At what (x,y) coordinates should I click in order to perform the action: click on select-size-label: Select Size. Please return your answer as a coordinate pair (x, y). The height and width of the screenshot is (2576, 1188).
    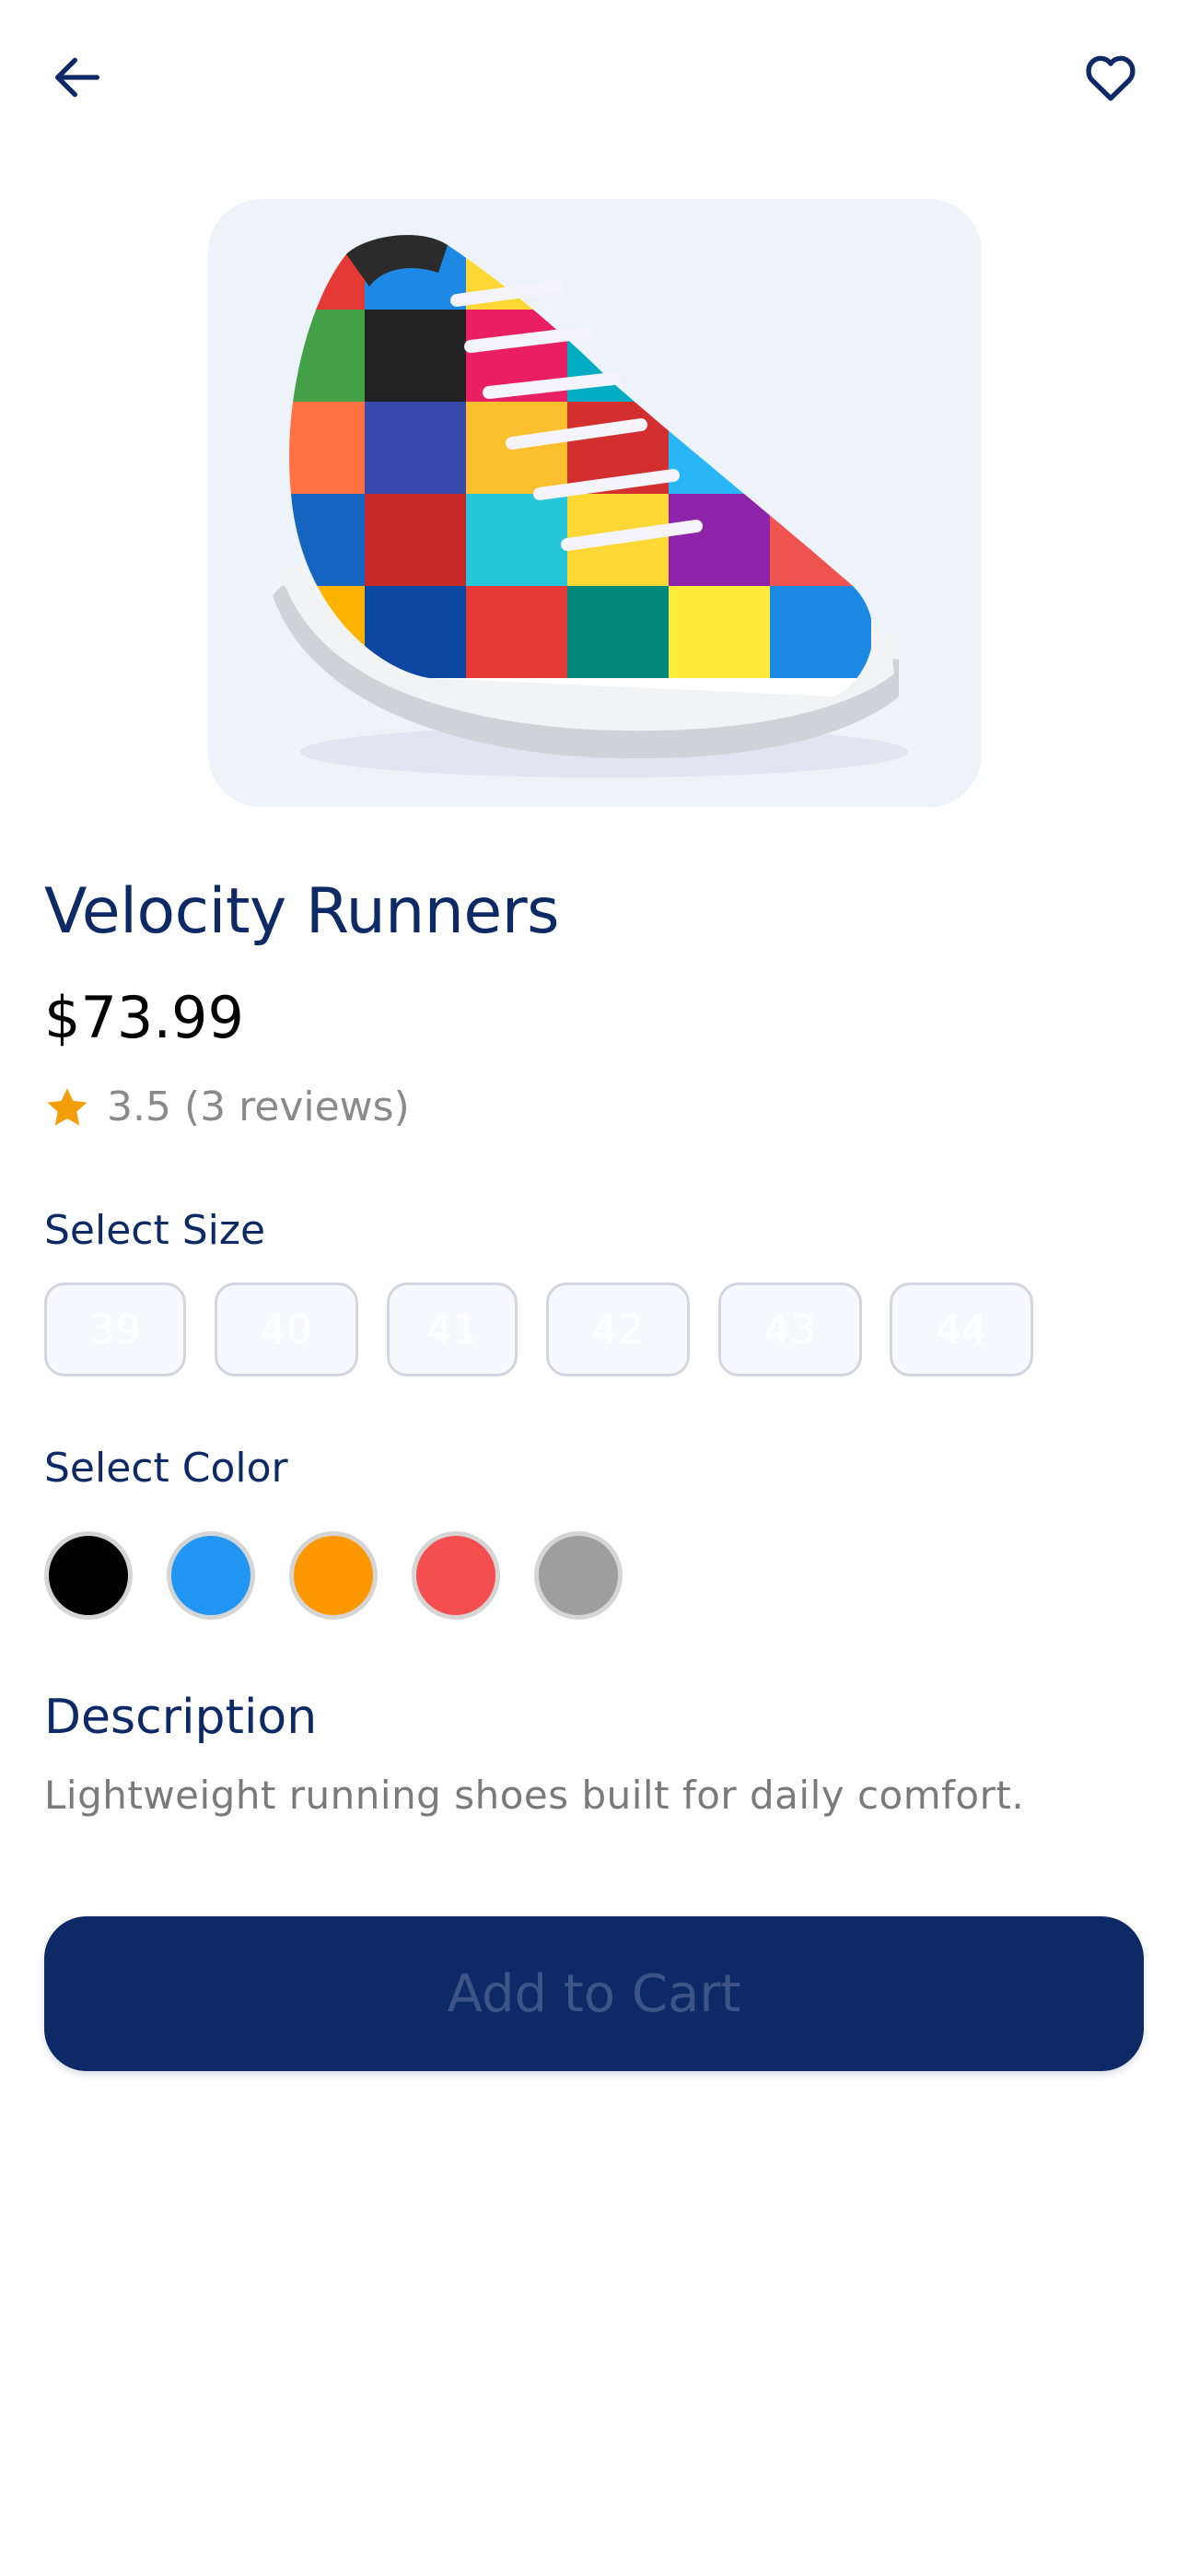
    Looking at the image, I should click on (155, 1230).